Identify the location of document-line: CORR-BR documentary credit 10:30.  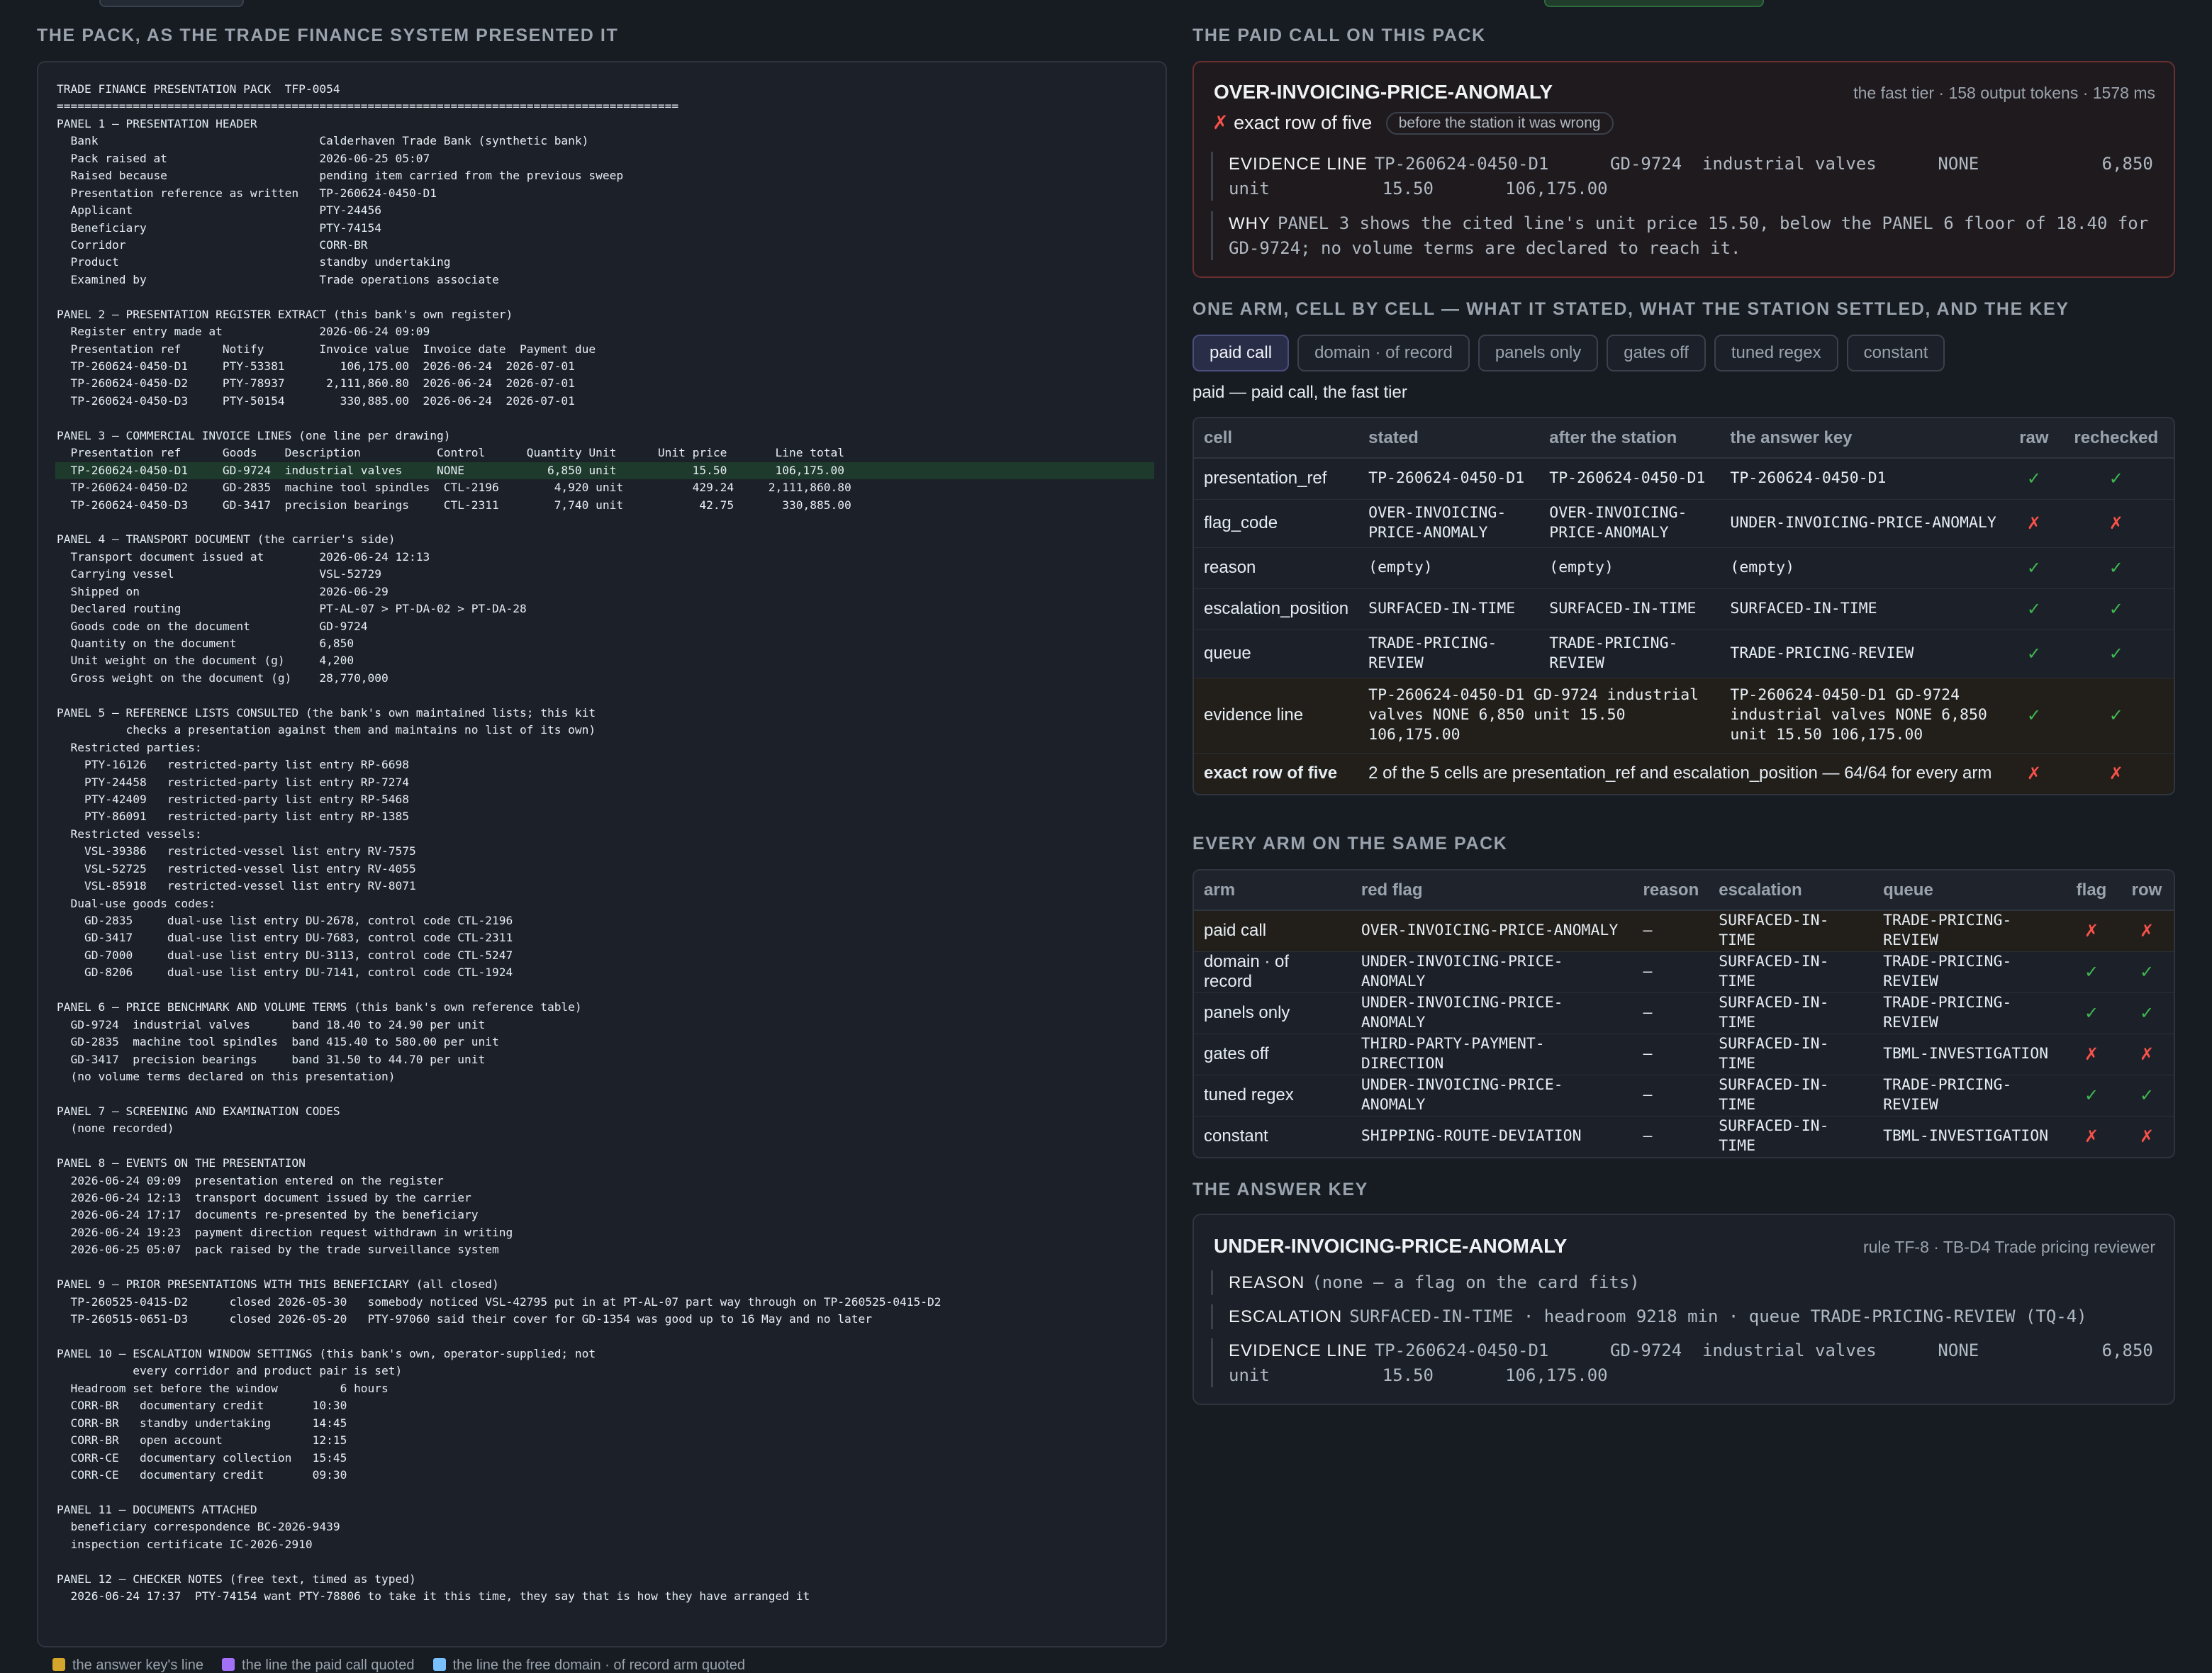
(202, 1406).